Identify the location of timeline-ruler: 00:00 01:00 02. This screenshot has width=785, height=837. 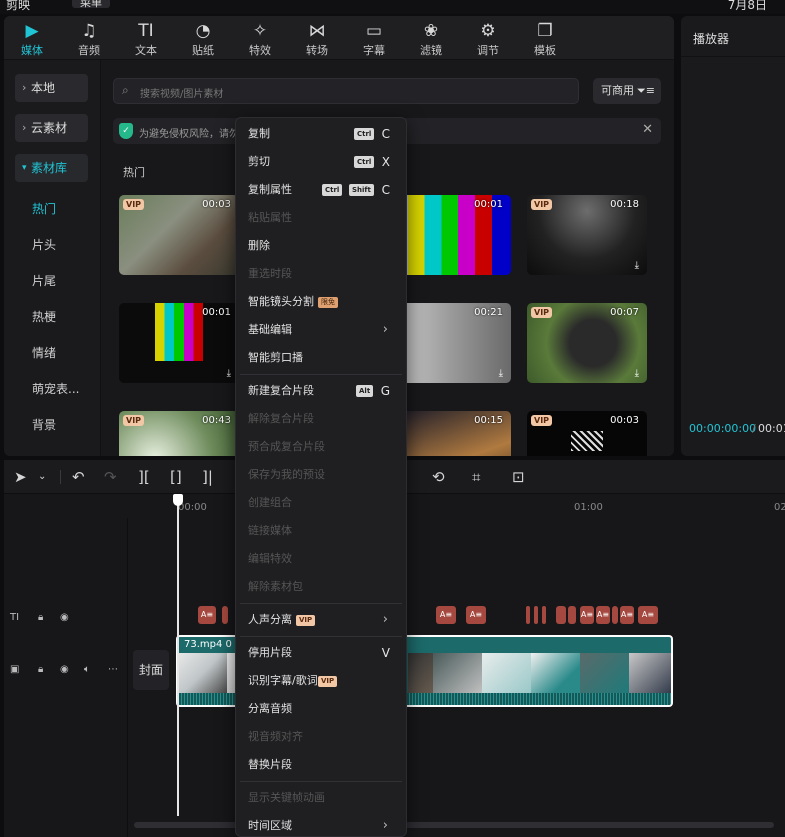
(456, 506).